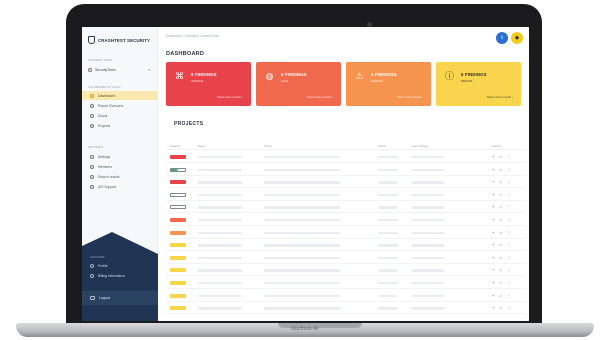  What do you see at coordinates (179, 76) in the screenshot?
I see `nodes-icon: ⌘` at bounding box center [179, 76].